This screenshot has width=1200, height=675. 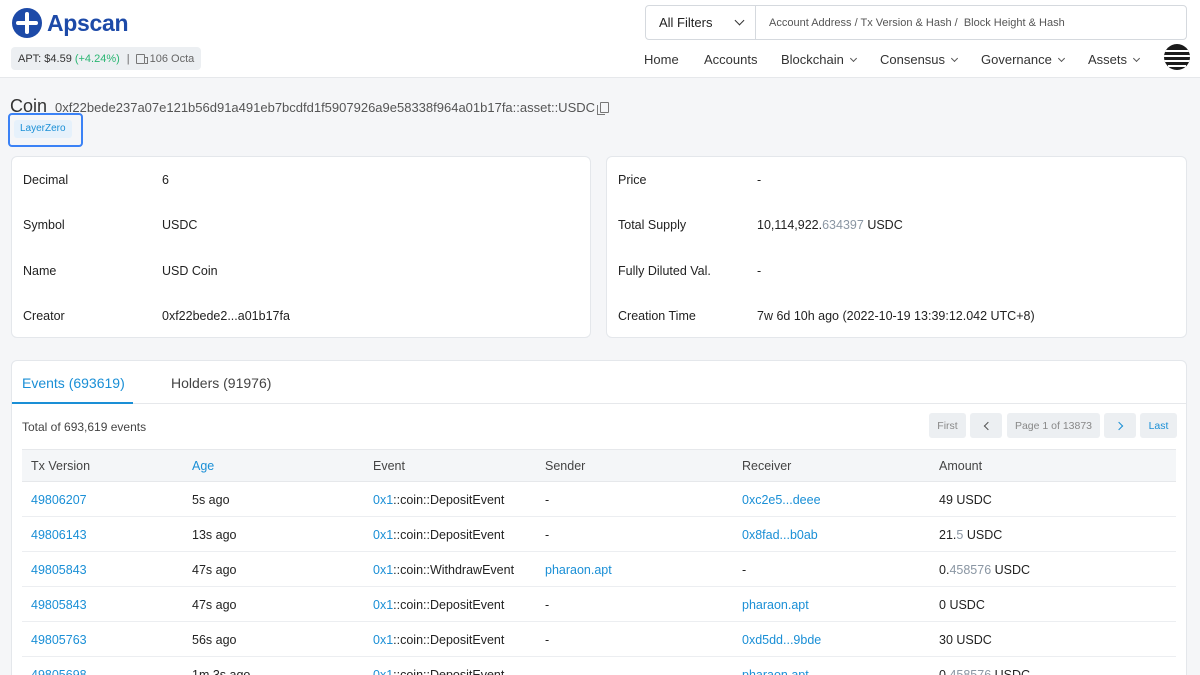 I want to click on receiver-link: 0xc2e5...deee, so click(x=781, y=500).